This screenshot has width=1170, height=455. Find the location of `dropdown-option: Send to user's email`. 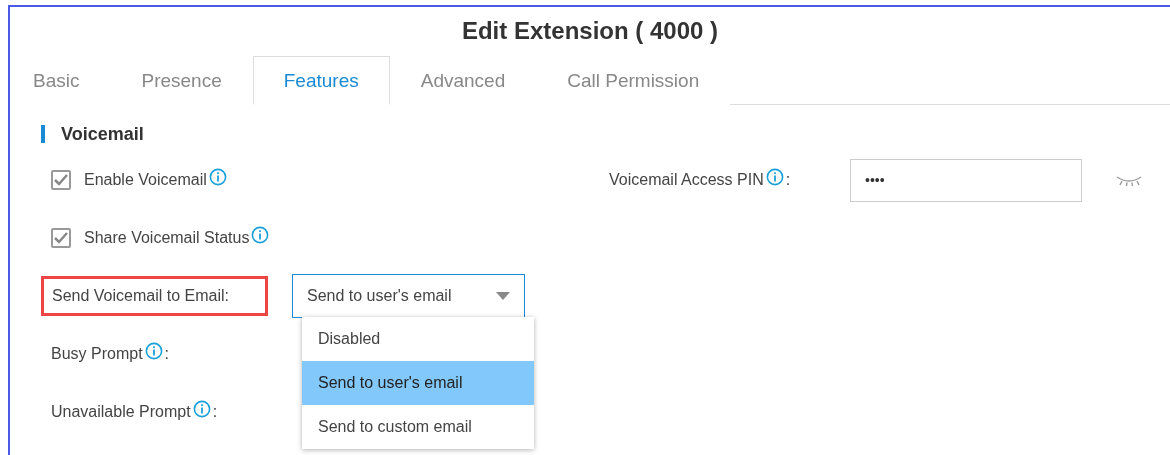

dropdown-option: Send to user's email is located at coordinates (418, 383).